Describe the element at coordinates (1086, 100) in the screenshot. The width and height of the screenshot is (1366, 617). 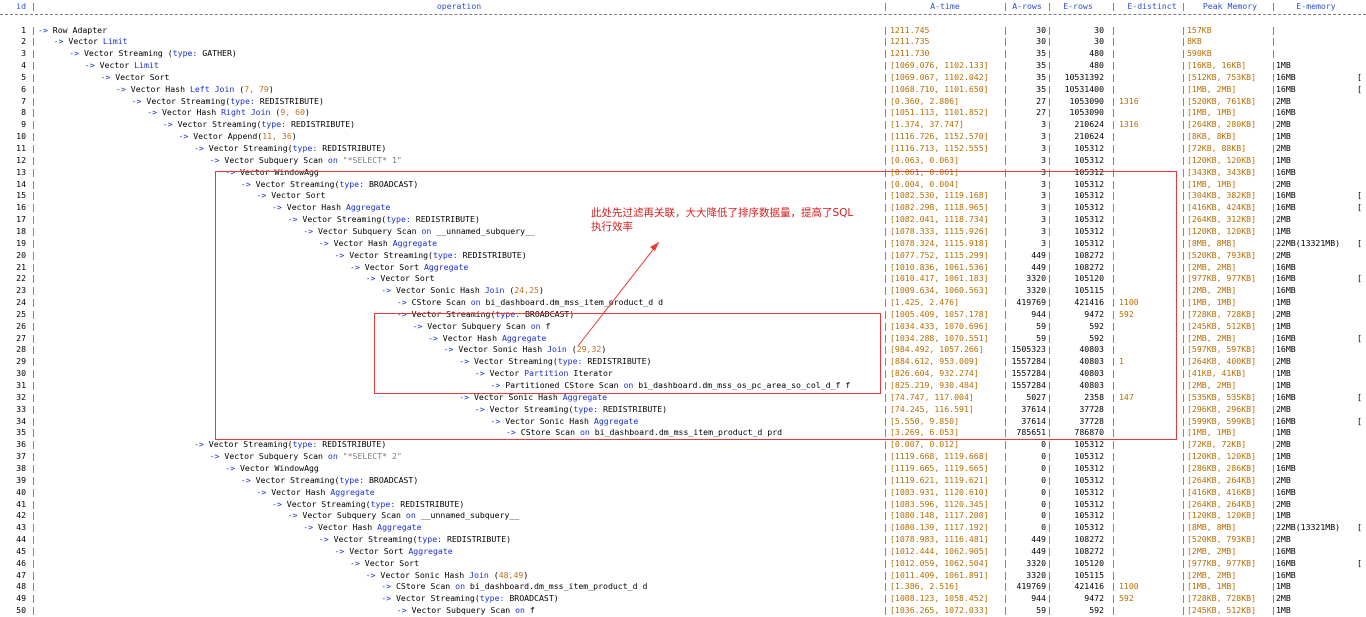
I see `row-e-rows: 1053090` at that location.